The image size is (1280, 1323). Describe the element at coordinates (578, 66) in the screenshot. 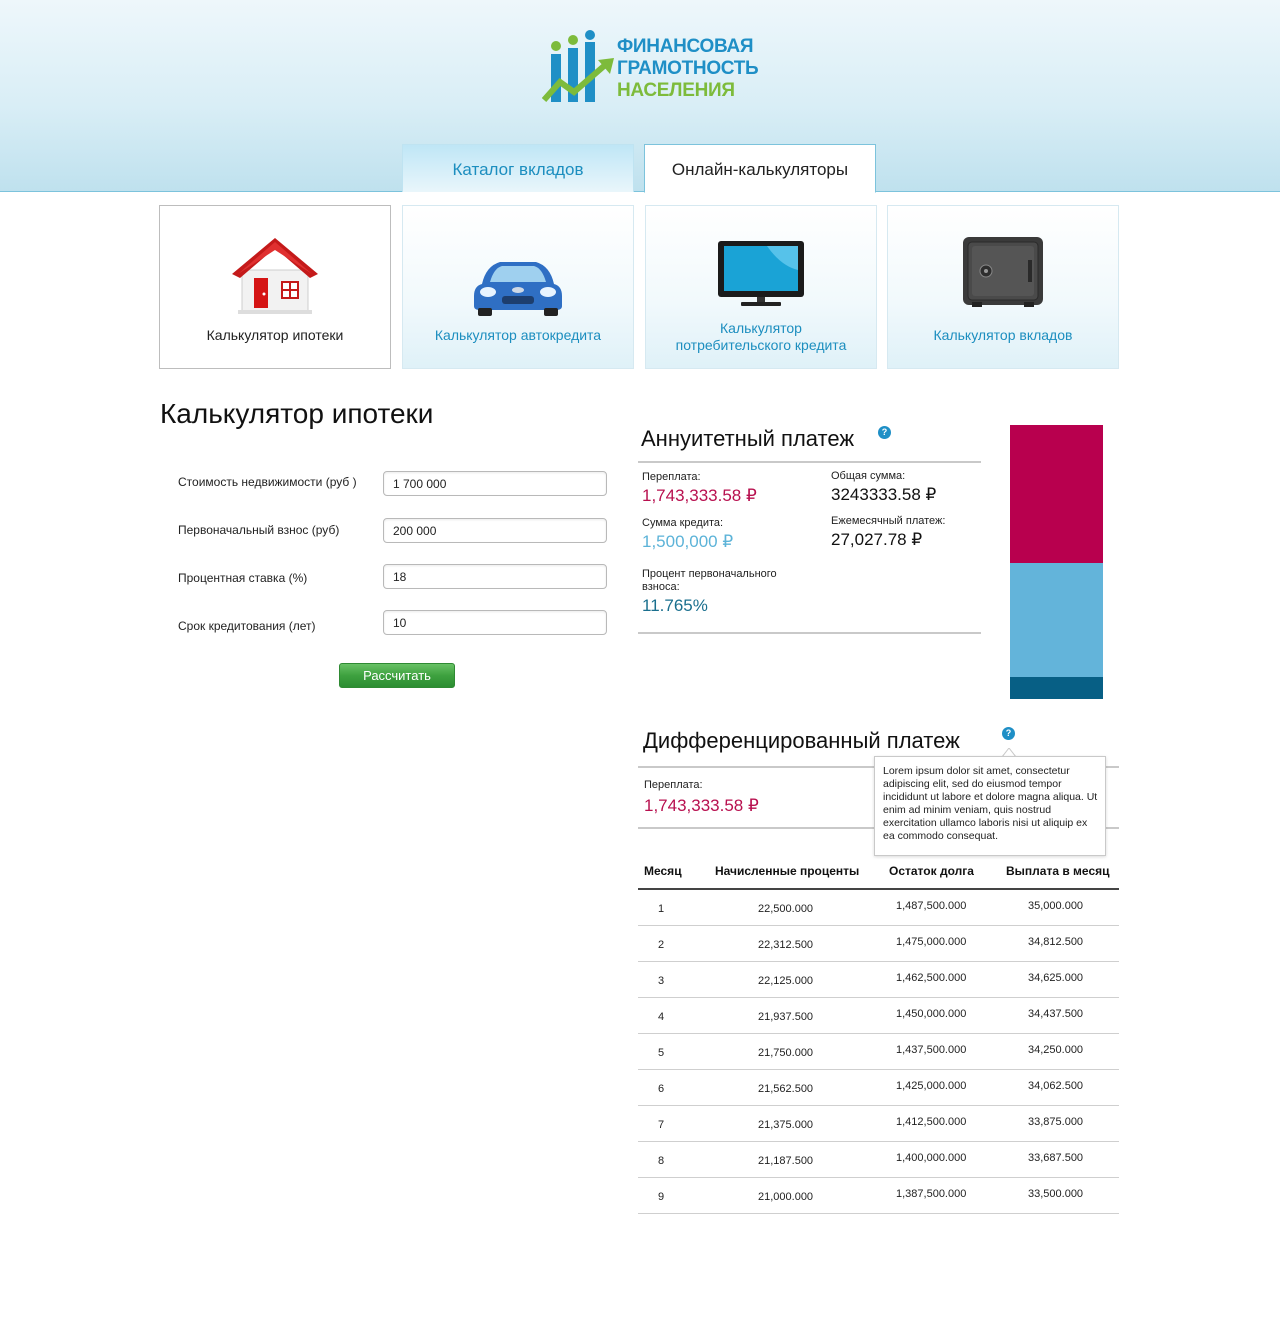

I see `logo-chart-icon` at that location.